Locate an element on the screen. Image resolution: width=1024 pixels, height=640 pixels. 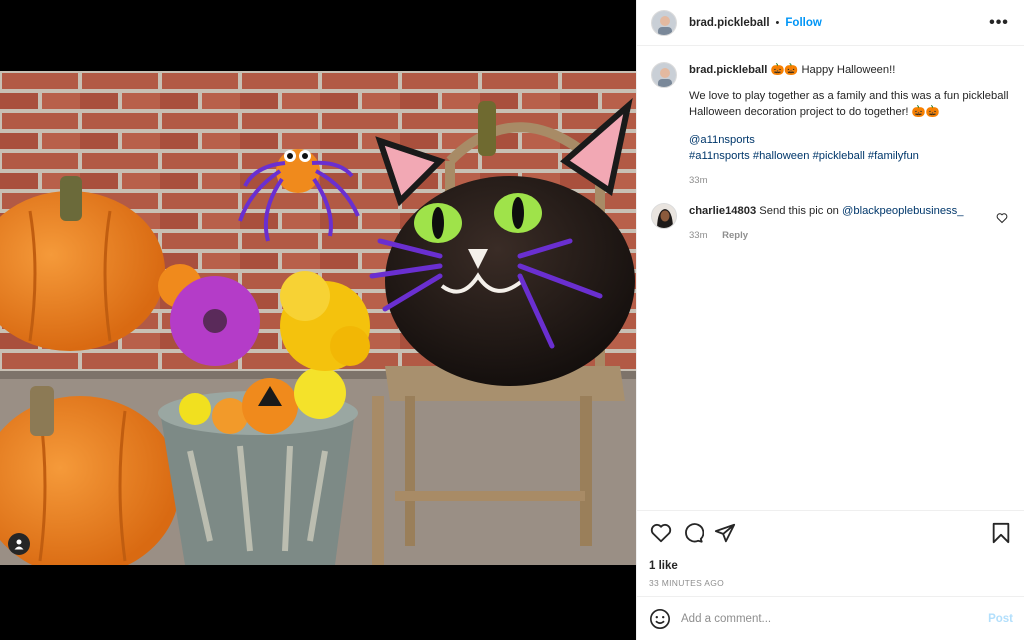
bookmark-shape is located at coordinates (1001, 533).